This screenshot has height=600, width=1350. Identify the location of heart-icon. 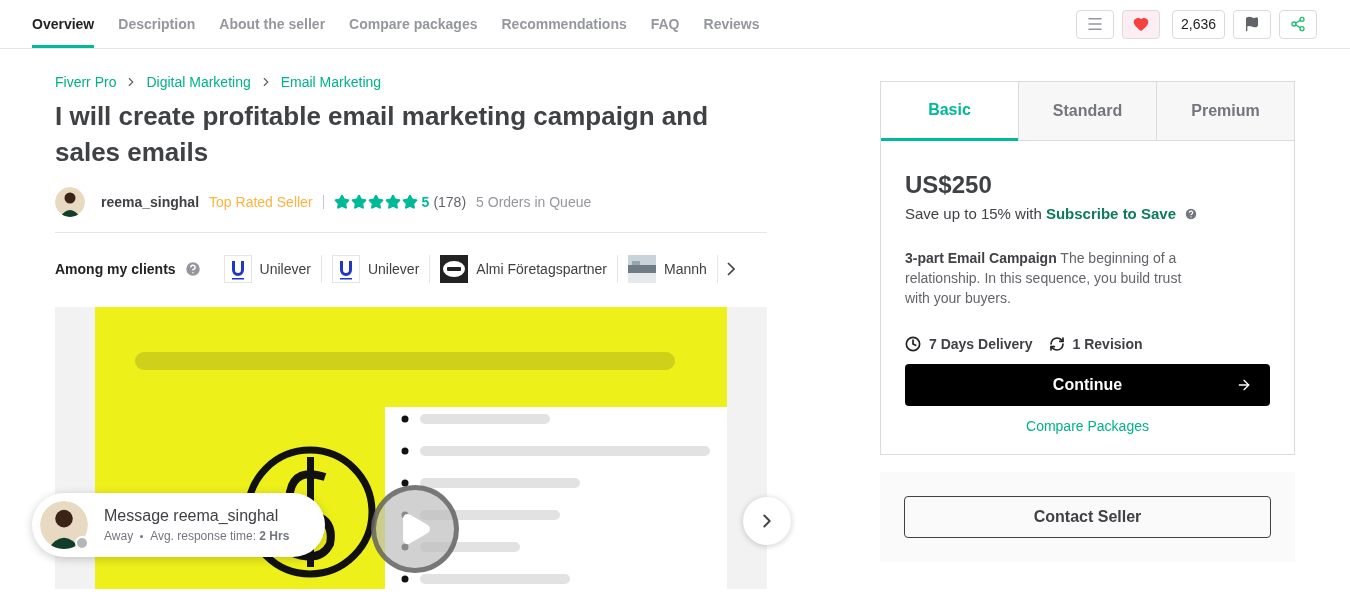
(1140, 24).